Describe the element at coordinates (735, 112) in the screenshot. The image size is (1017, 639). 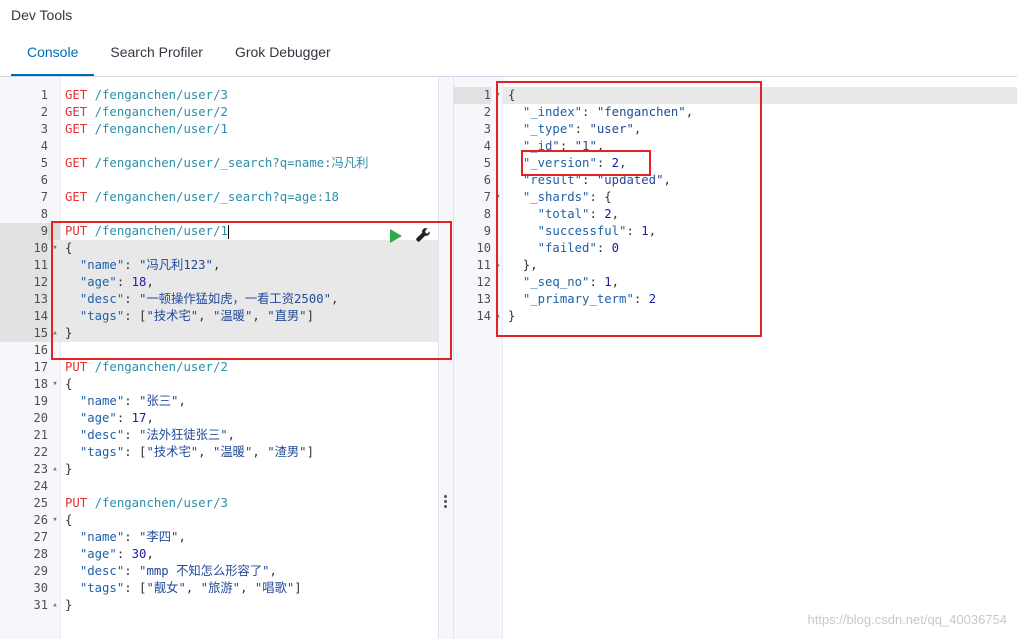
I see `response-line: 2 "_index": "fenganchen",` at that location.